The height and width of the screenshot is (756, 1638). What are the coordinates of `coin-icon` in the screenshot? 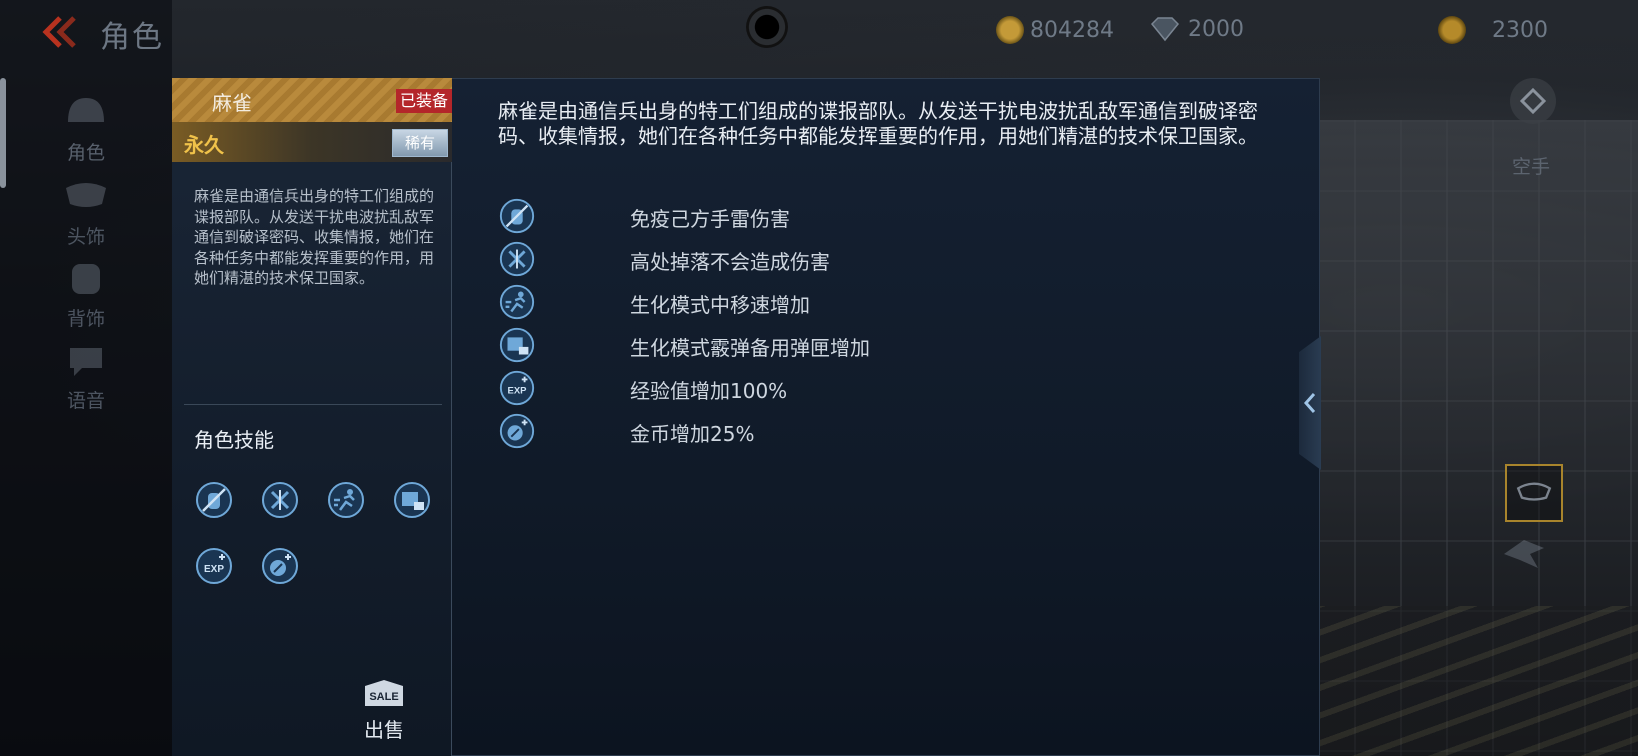 It's located at (1452, 30).